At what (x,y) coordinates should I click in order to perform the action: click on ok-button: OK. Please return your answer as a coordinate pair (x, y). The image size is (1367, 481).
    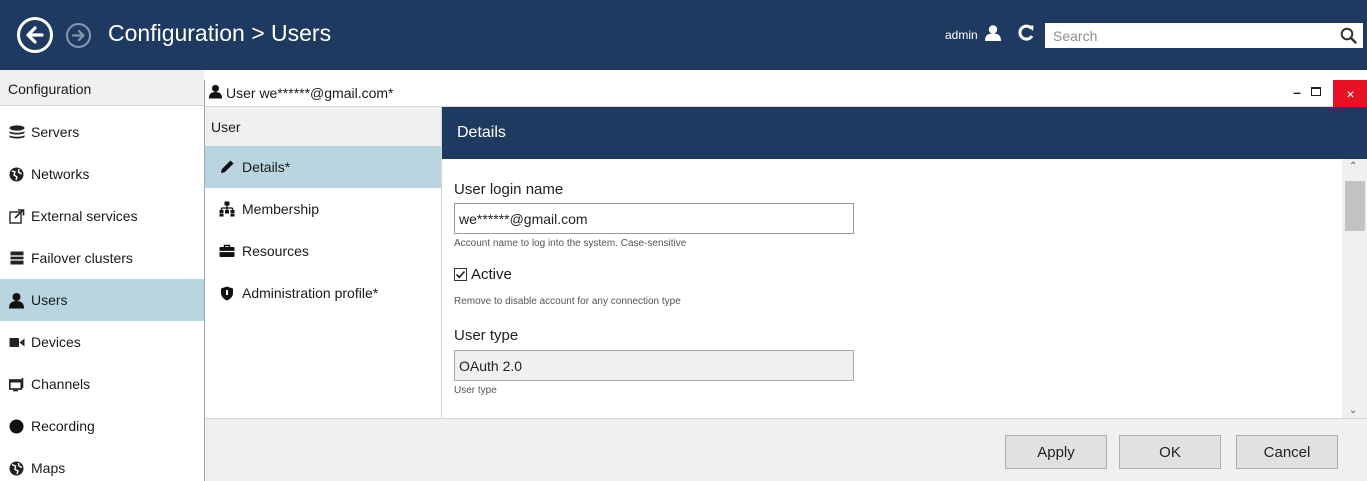
    Looking at the image, I should click on (1170, 452).